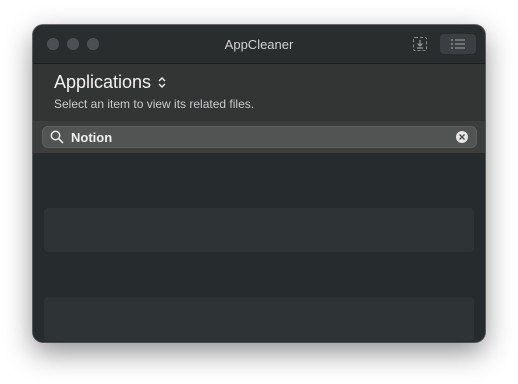  What do you see at coordinates (162, 82) in the screenshot?
I see `chevron-updown-icon` at bounding box center [162, 82].